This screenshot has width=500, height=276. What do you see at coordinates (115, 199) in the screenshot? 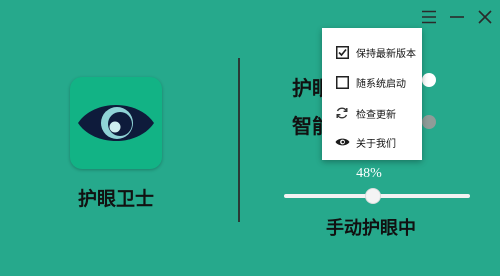
I see `app-name: 护眼卫士` at bounding box center [115, 199].